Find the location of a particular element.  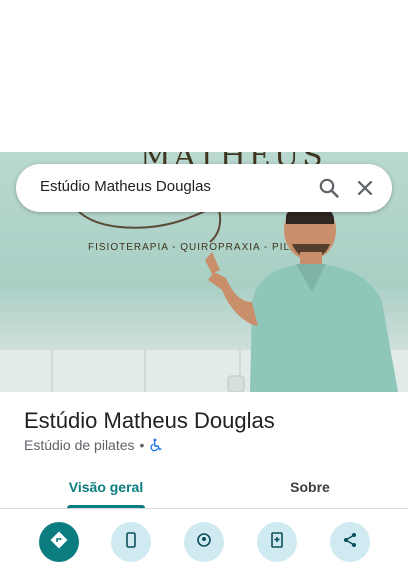

tab-bar: Visão geral Sobre is located at coordinates (204, 488).